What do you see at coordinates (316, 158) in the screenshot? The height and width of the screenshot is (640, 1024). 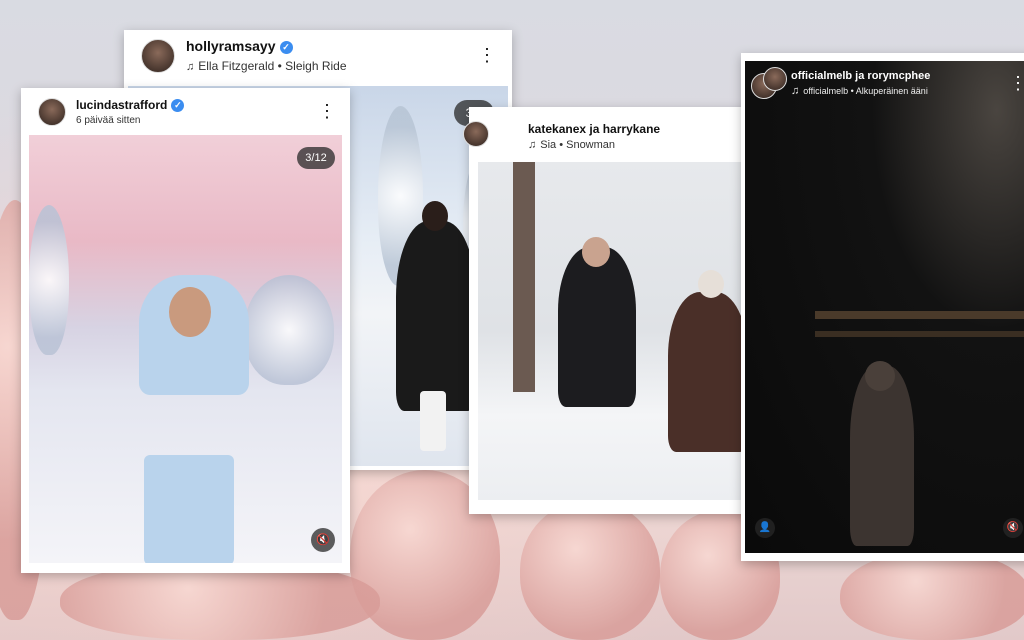 I see `slide-counter: 3/12` at bounding box center [316, 158].